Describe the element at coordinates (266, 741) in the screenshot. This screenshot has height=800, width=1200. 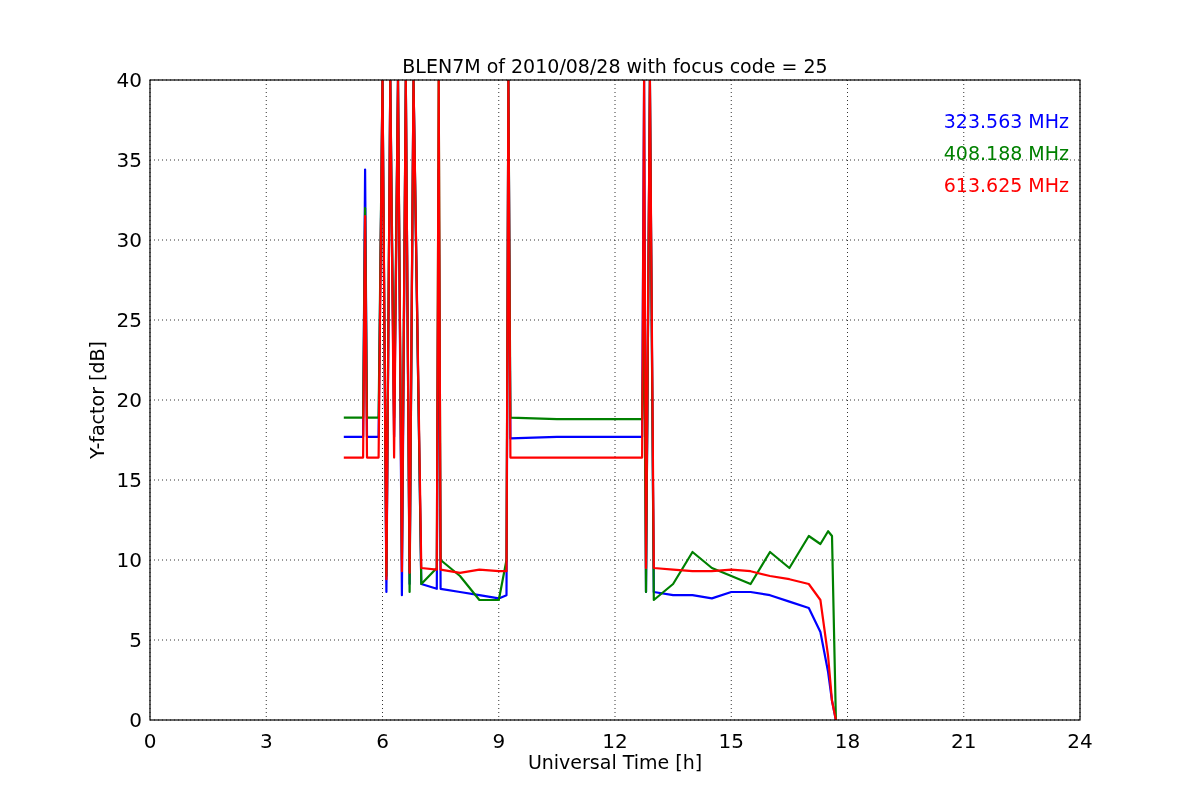
I see `tick-label: 3` at that location.